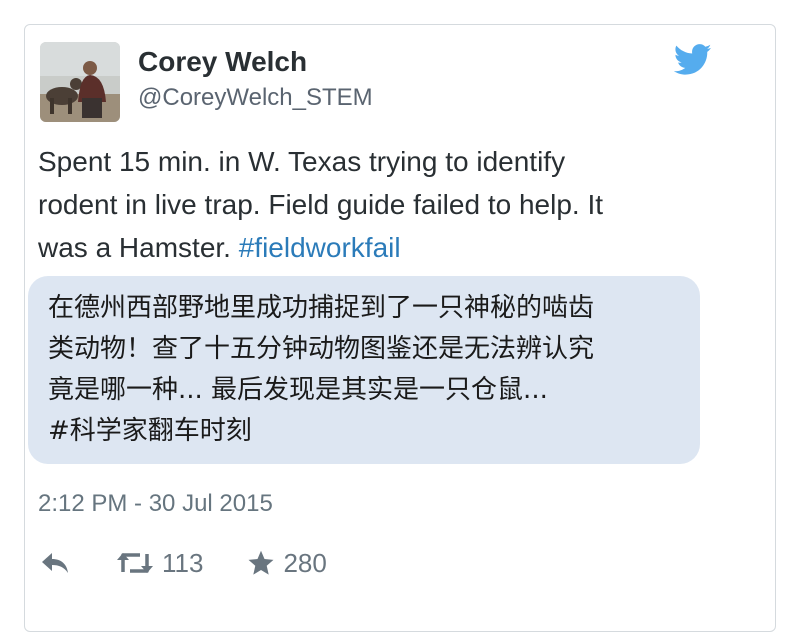 The height and width of the screenshot is (644, 800). I want to click on user-handle: @CoreyWelch_STEM, so click(255, 98).